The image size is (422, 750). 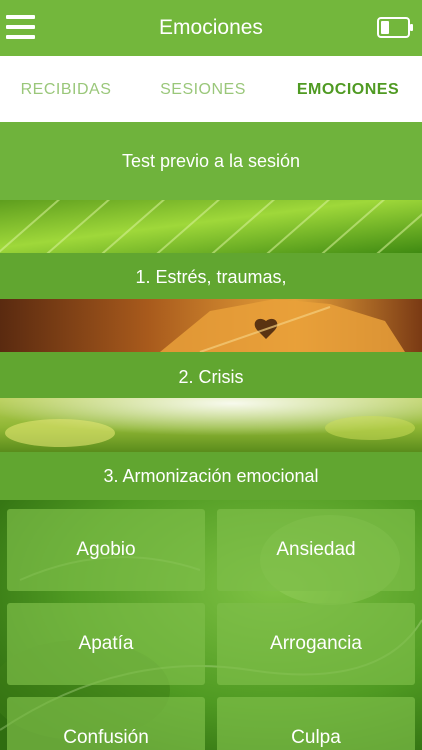 I want to click on emotion-tile-culpa: Culpa, so click(x=316, y=723).